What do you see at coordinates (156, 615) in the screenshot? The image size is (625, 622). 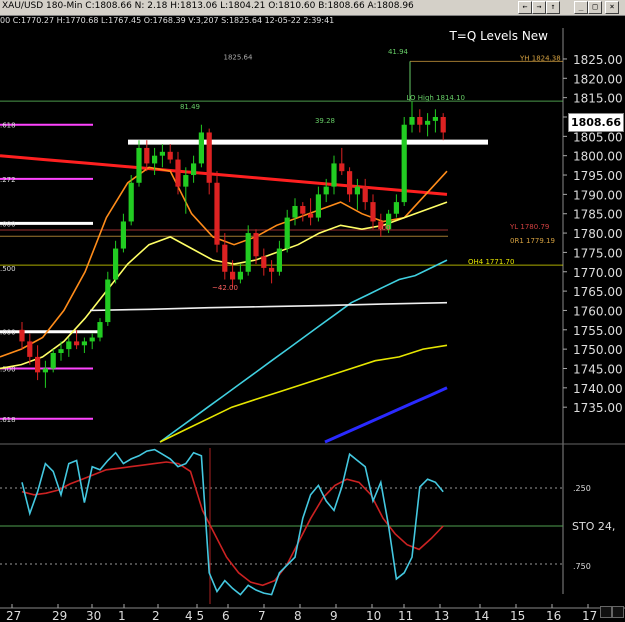 I see `date-tick-label: 2` at bounding box center [156, 615].